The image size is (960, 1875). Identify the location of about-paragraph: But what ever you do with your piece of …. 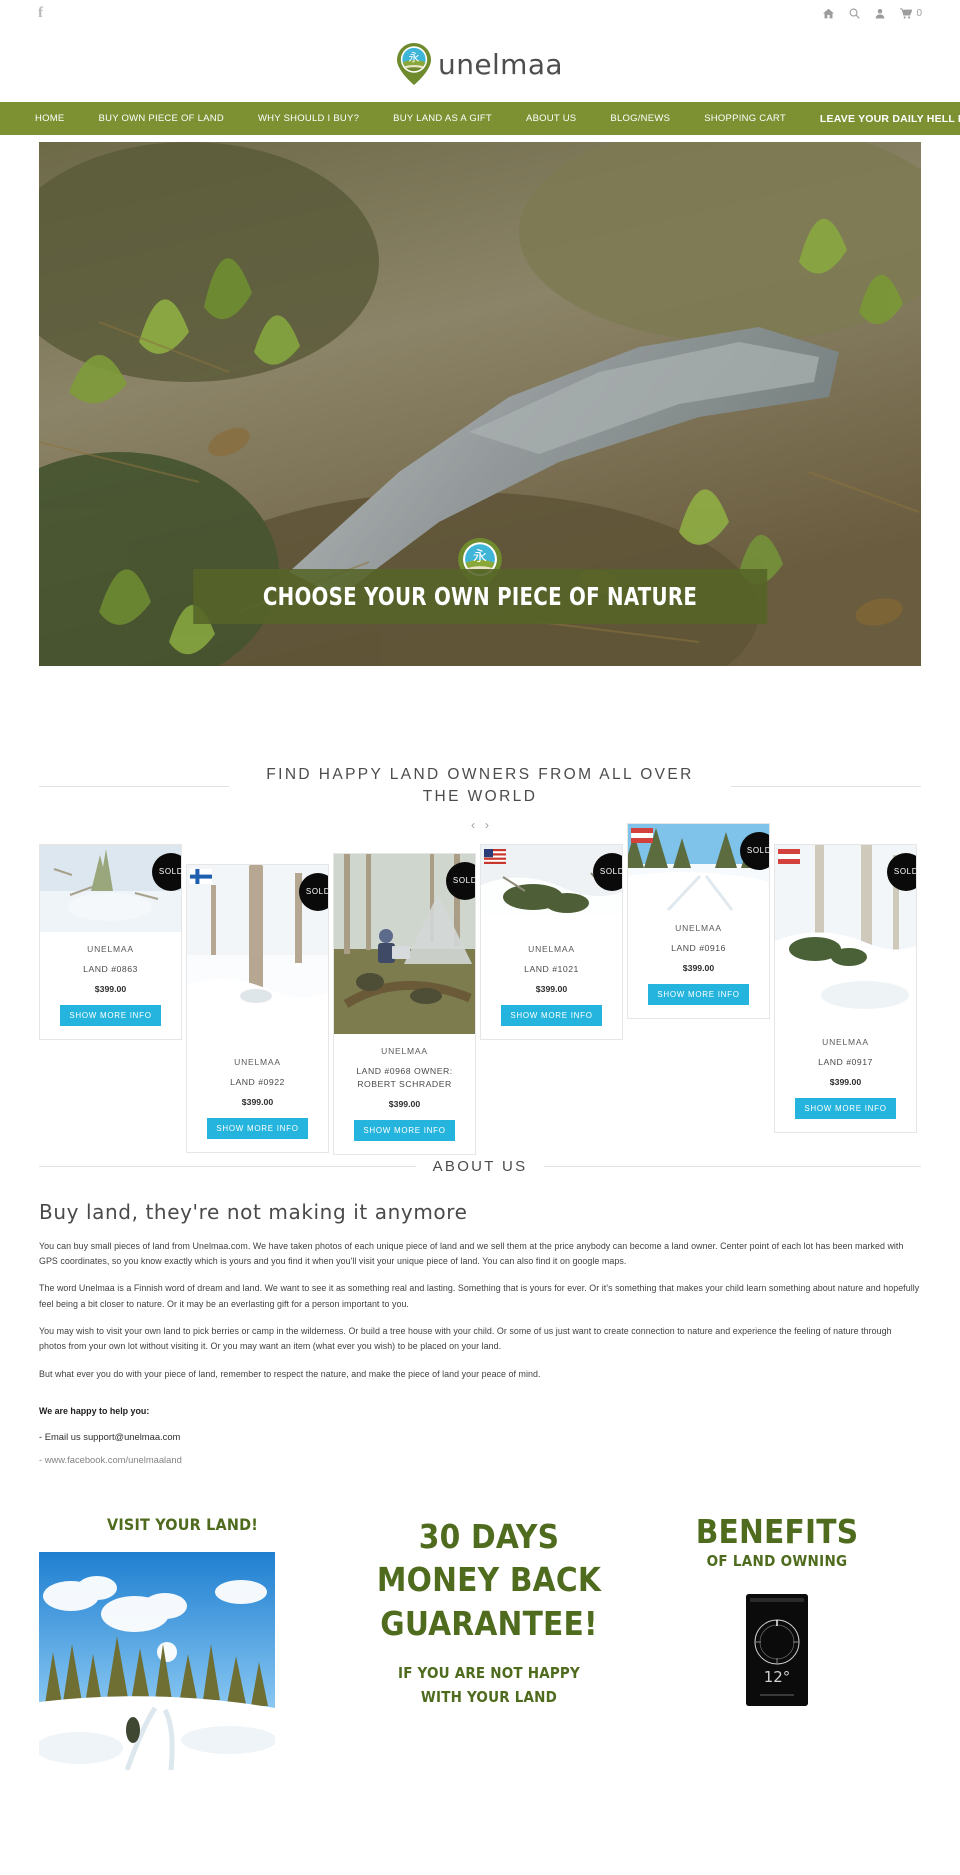
(290, 1373).